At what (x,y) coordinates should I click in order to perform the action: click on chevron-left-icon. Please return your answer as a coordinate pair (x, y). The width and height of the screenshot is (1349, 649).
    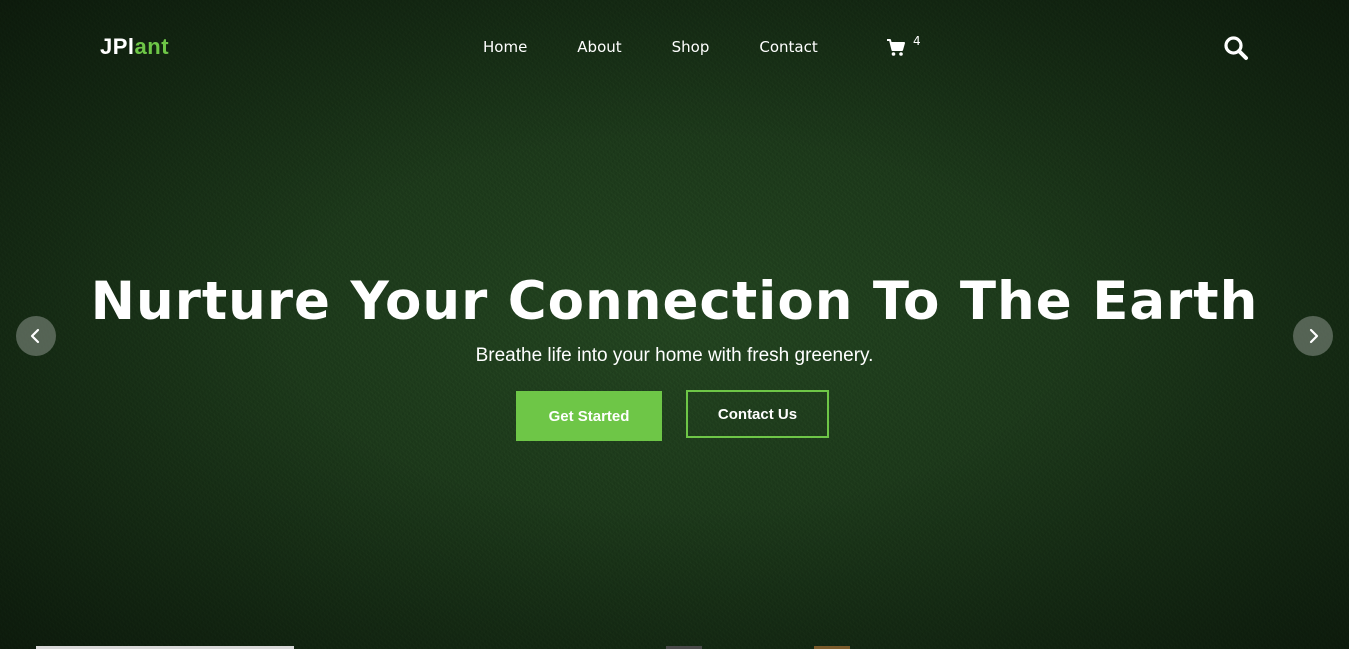
    Looking at the image, I should click on (35, 336).